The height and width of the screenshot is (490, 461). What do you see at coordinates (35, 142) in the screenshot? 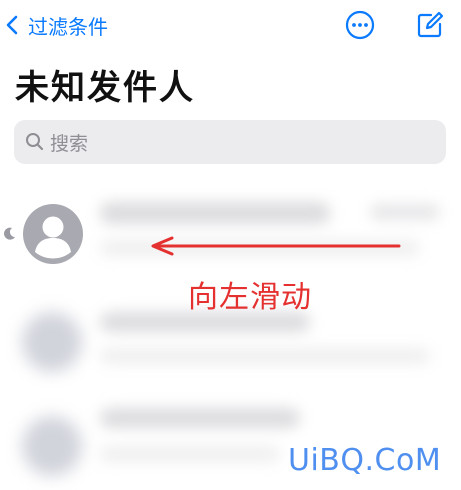
I see `search-icon` at bounding box center [35, 142].